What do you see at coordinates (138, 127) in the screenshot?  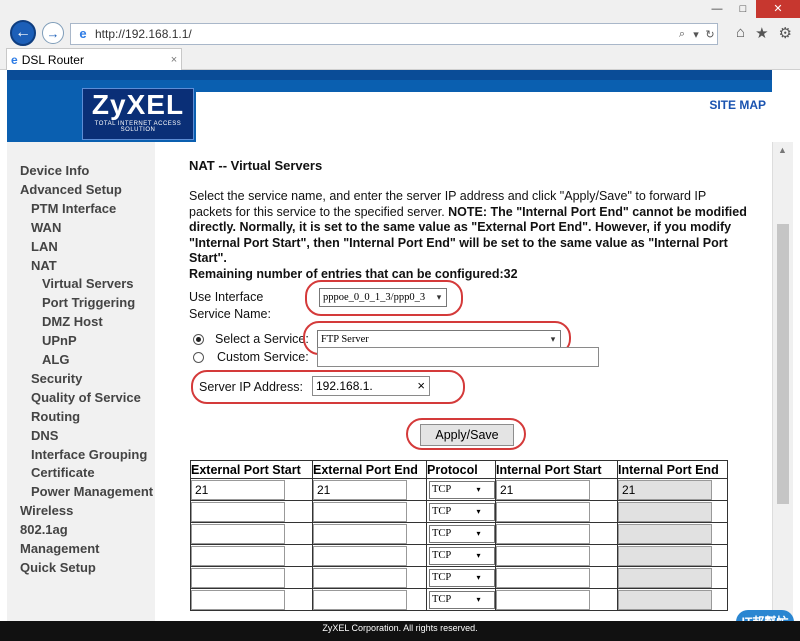 I see `logo-tagline: TOTAL INTERNET ACCESS SOLUTION` at bounding box center [138, 127].